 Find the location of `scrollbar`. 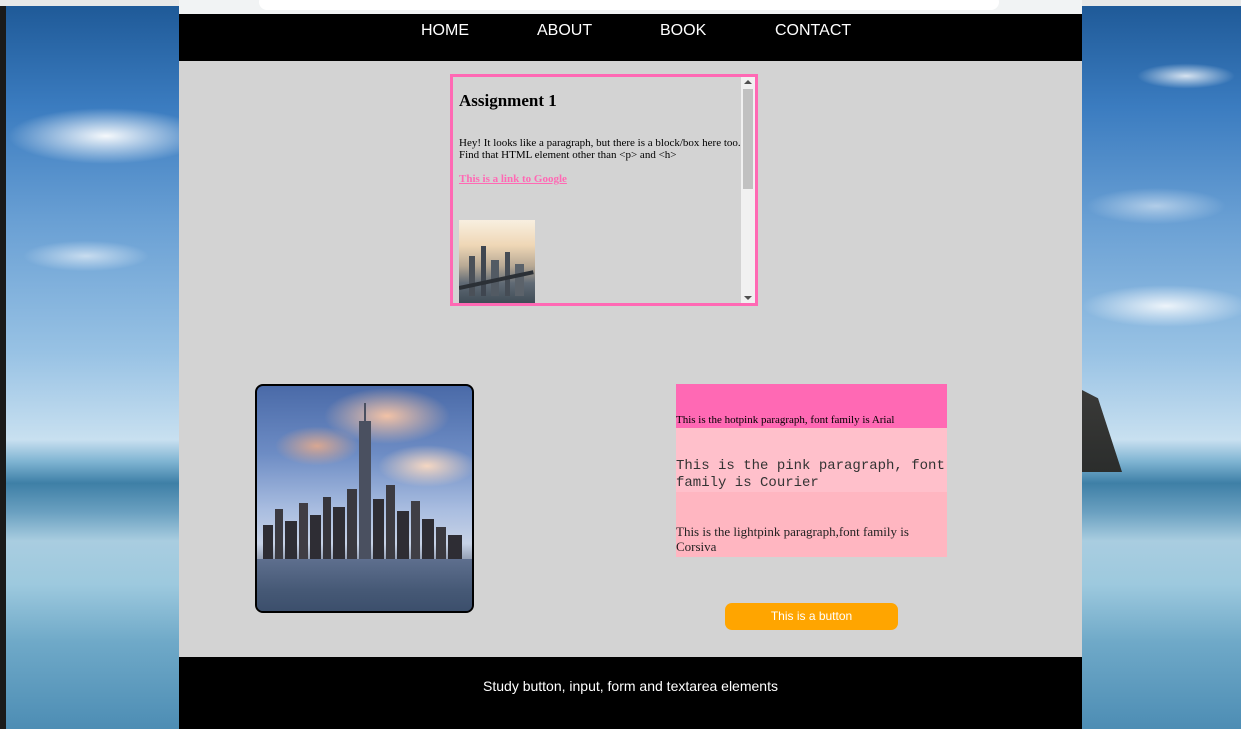

scrollbar is located at coordinates (748, 190).